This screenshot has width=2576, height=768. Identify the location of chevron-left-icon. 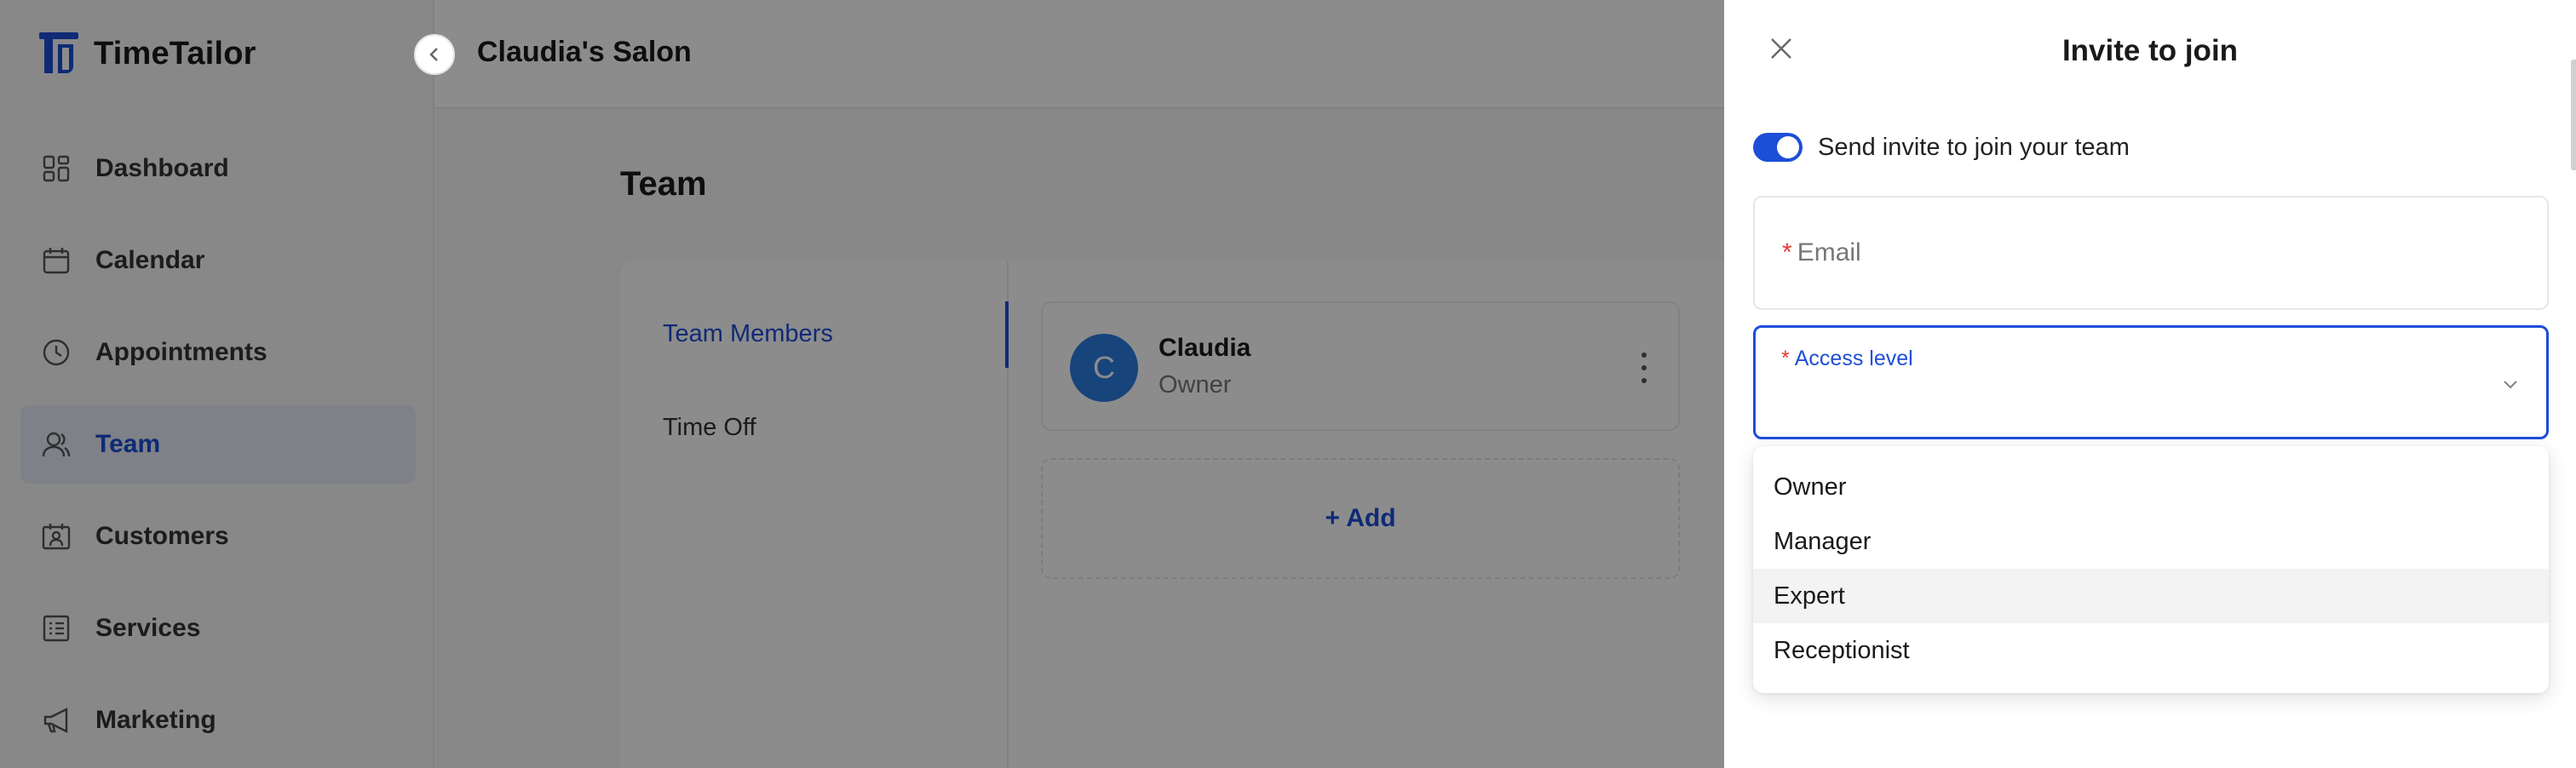
(434, 55).